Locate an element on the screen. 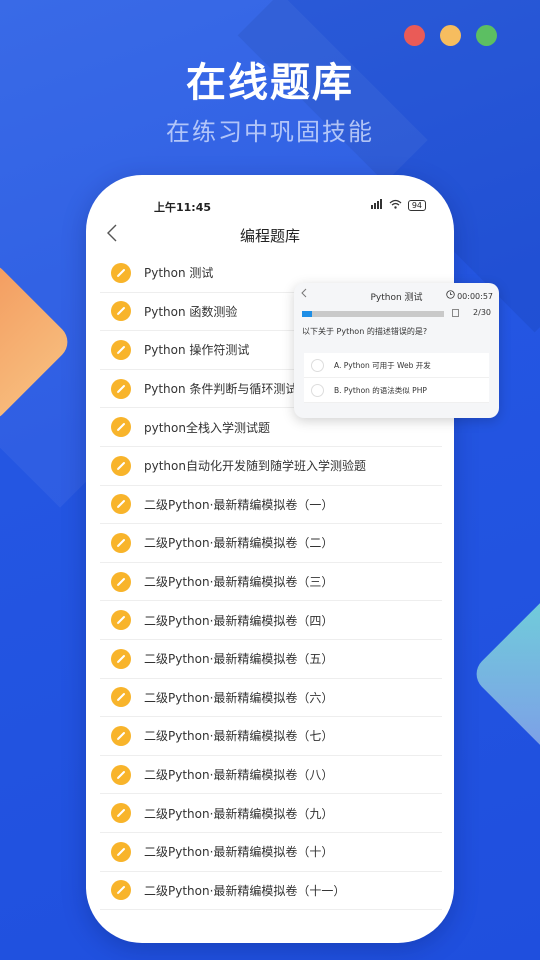  list-item: 二级Python·最新精编模拟卷（六） is located at coordinates (271, 698).